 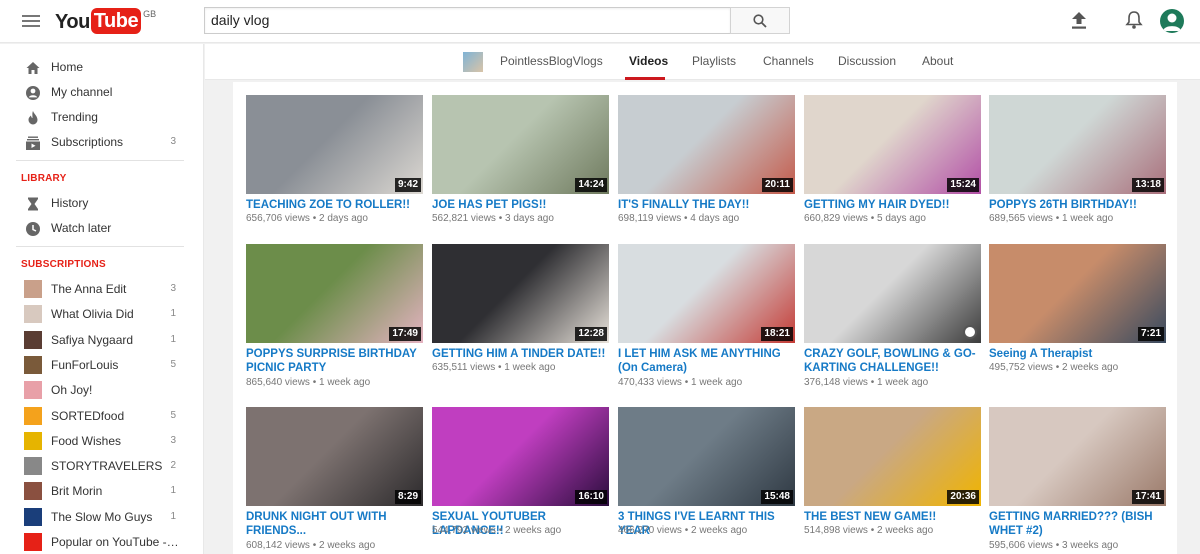 What do you see at coordinates (1077, 524) in the screenshot?
I see `video-title: GETTING MARRIED??? (BISH WHET #2)` at bounding box center [1077, 524].